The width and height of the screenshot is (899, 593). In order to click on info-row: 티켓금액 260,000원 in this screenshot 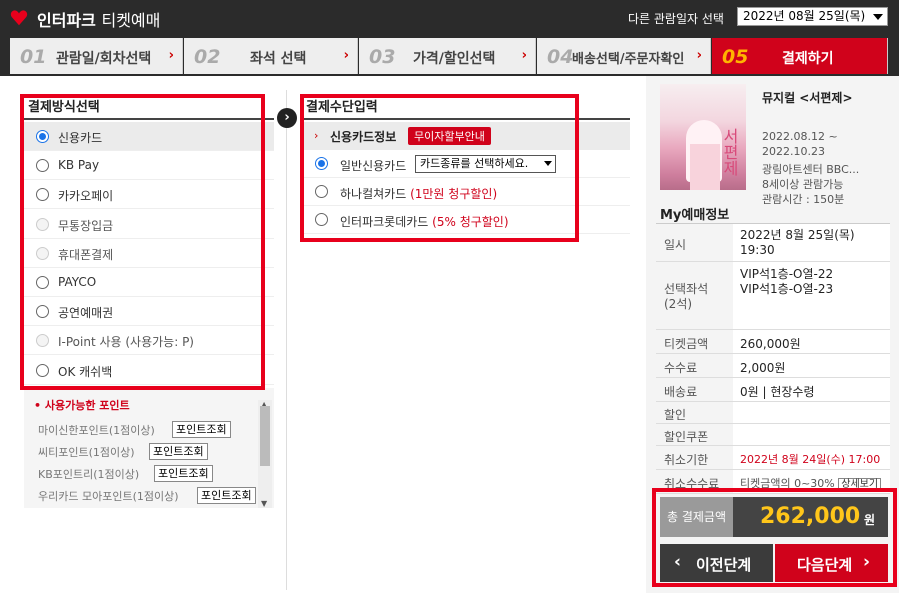, I will do `click(773, 342)`.